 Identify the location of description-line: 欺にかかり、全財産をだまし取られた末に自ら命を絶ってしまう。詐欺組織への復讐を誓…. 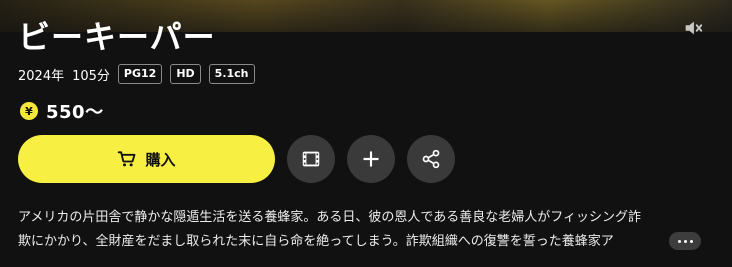
(316, 241).